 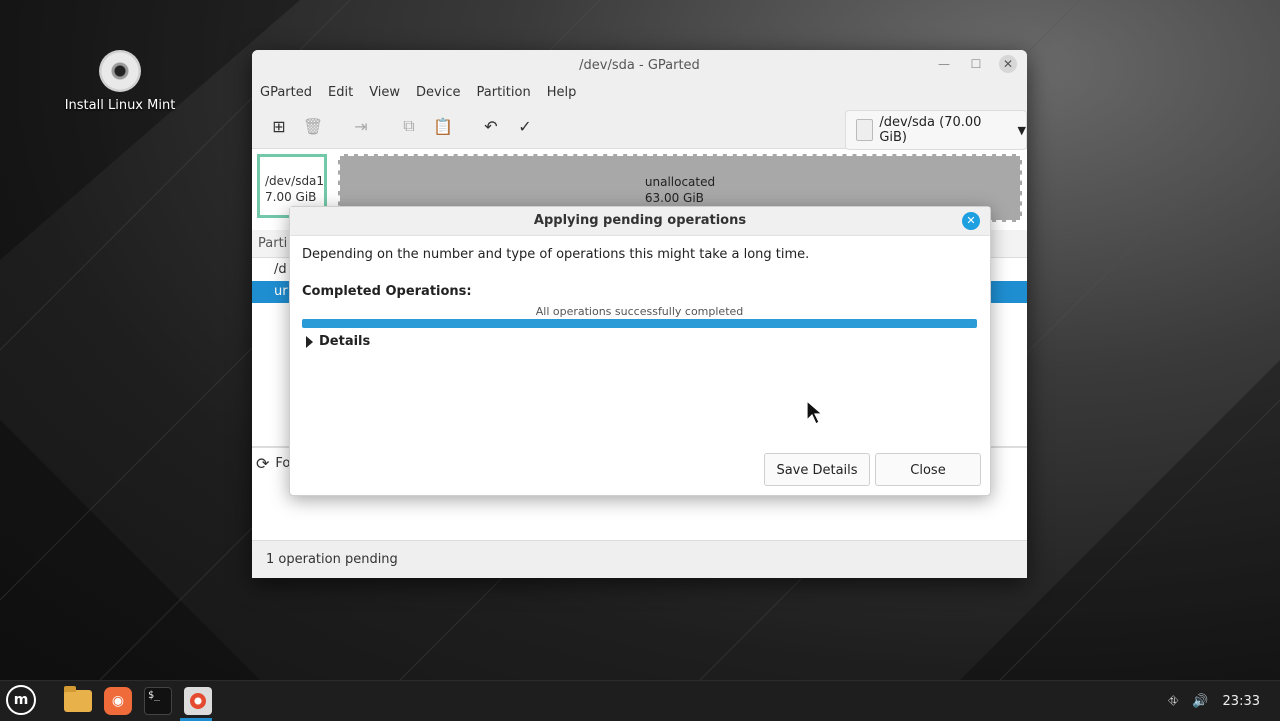 What do you see at coordinates (198, 701) in the screenshot?
I see `gparted-taskbar-icon` at bounding box center [198, 701].